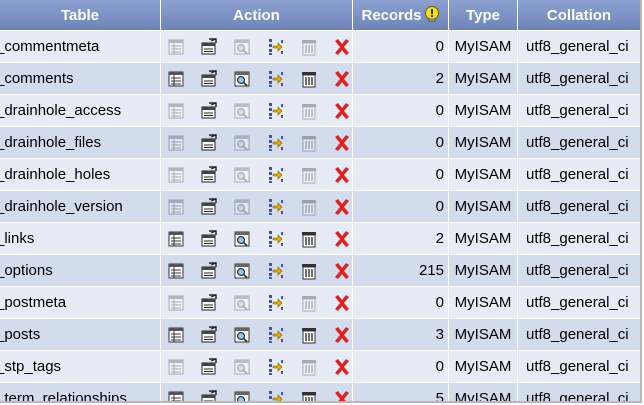 This screenshot has width=644, height=405. I want to click on table-name-cell: _drainhole_access, so click(80, 111).